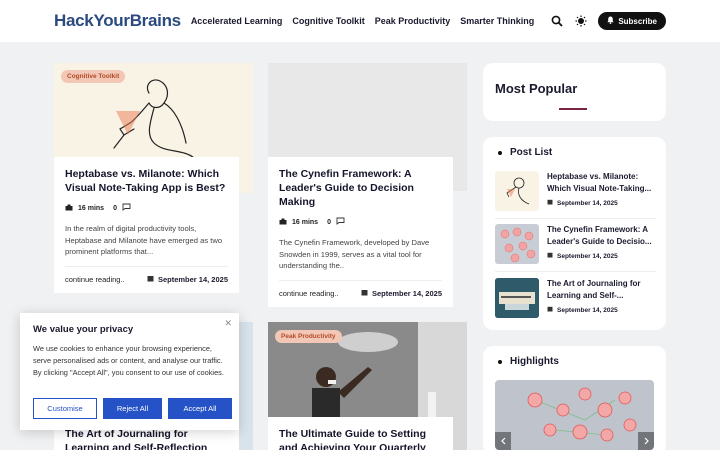  What do you see at coordinates (611, 21) in the screenshot?
I see `bell-icon` at bounding box center [611, 21].